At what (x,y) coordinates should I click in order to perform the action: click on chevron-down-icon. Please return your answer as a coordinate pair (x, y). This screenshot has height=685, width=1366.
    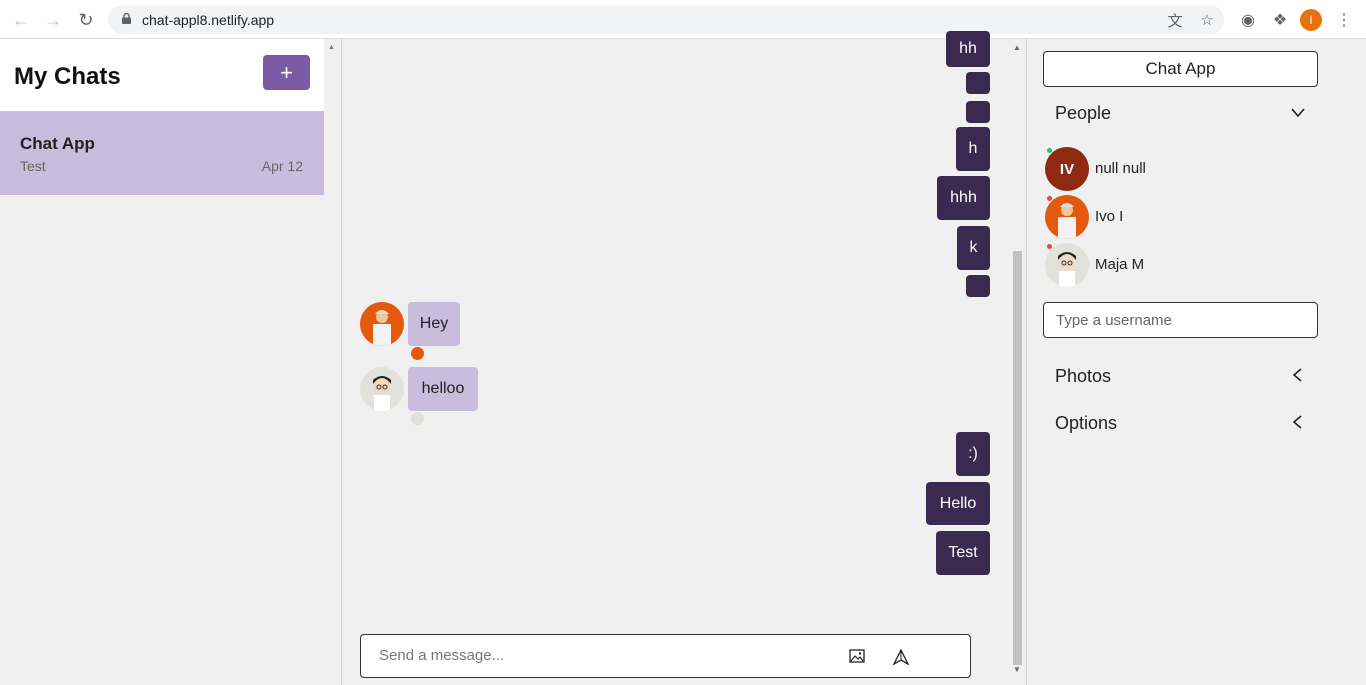
    Looking at the image, I should click on (1298, 112).